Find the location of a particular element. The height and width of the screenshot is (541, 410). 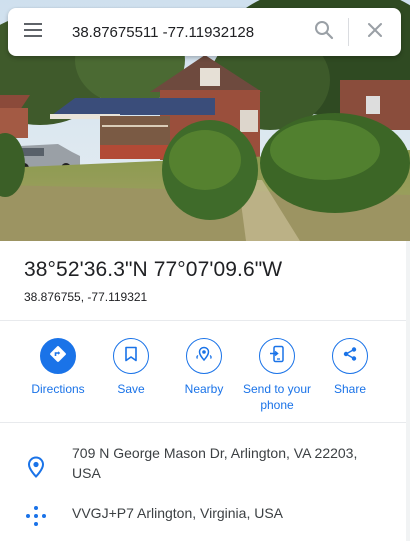

place-decimal-coordinates: 38.876755, -77.119321 is located at coordinates (86, 297).